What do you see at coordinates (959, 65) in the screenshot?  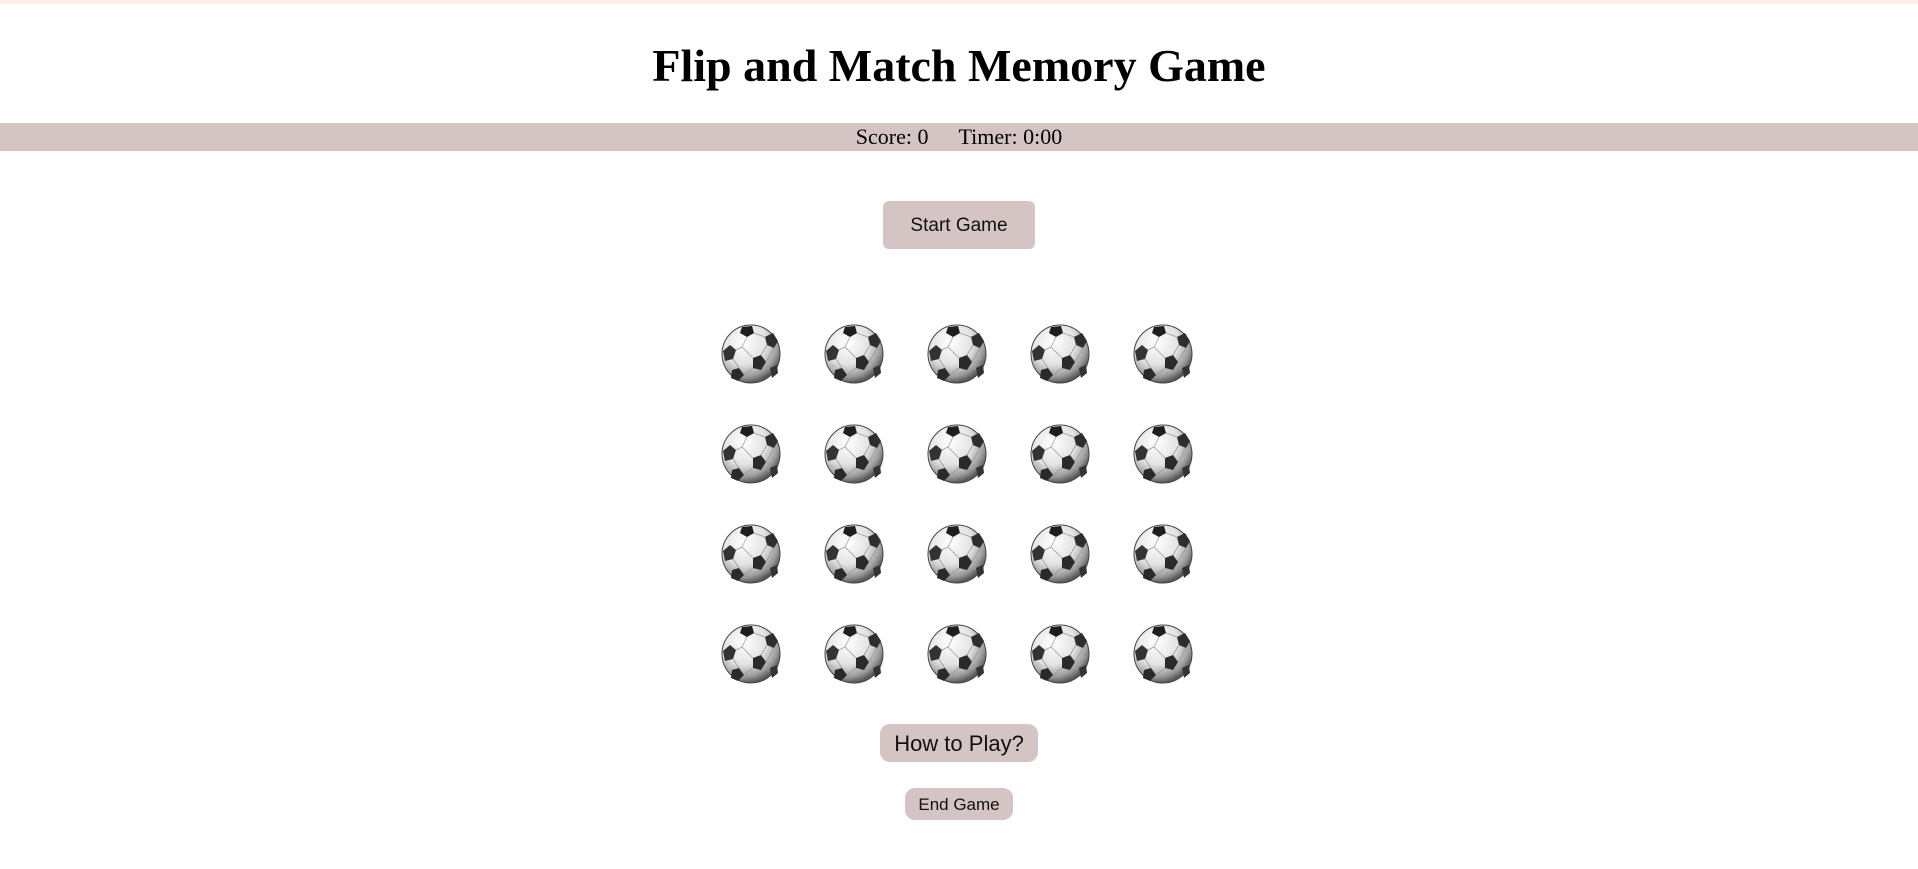 I see `page-title: Flip and Match Memory Game` at bounding box center [959, 65].